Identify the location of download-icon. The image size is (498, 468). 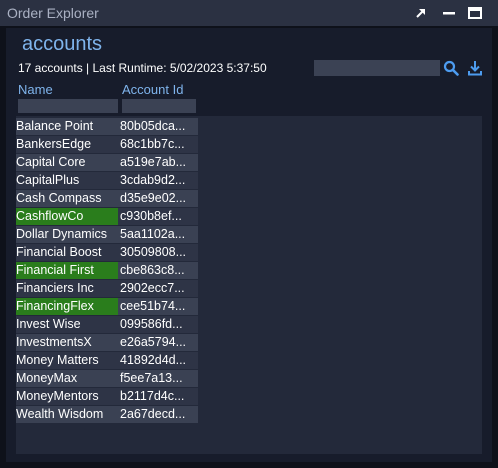
(475, 68).